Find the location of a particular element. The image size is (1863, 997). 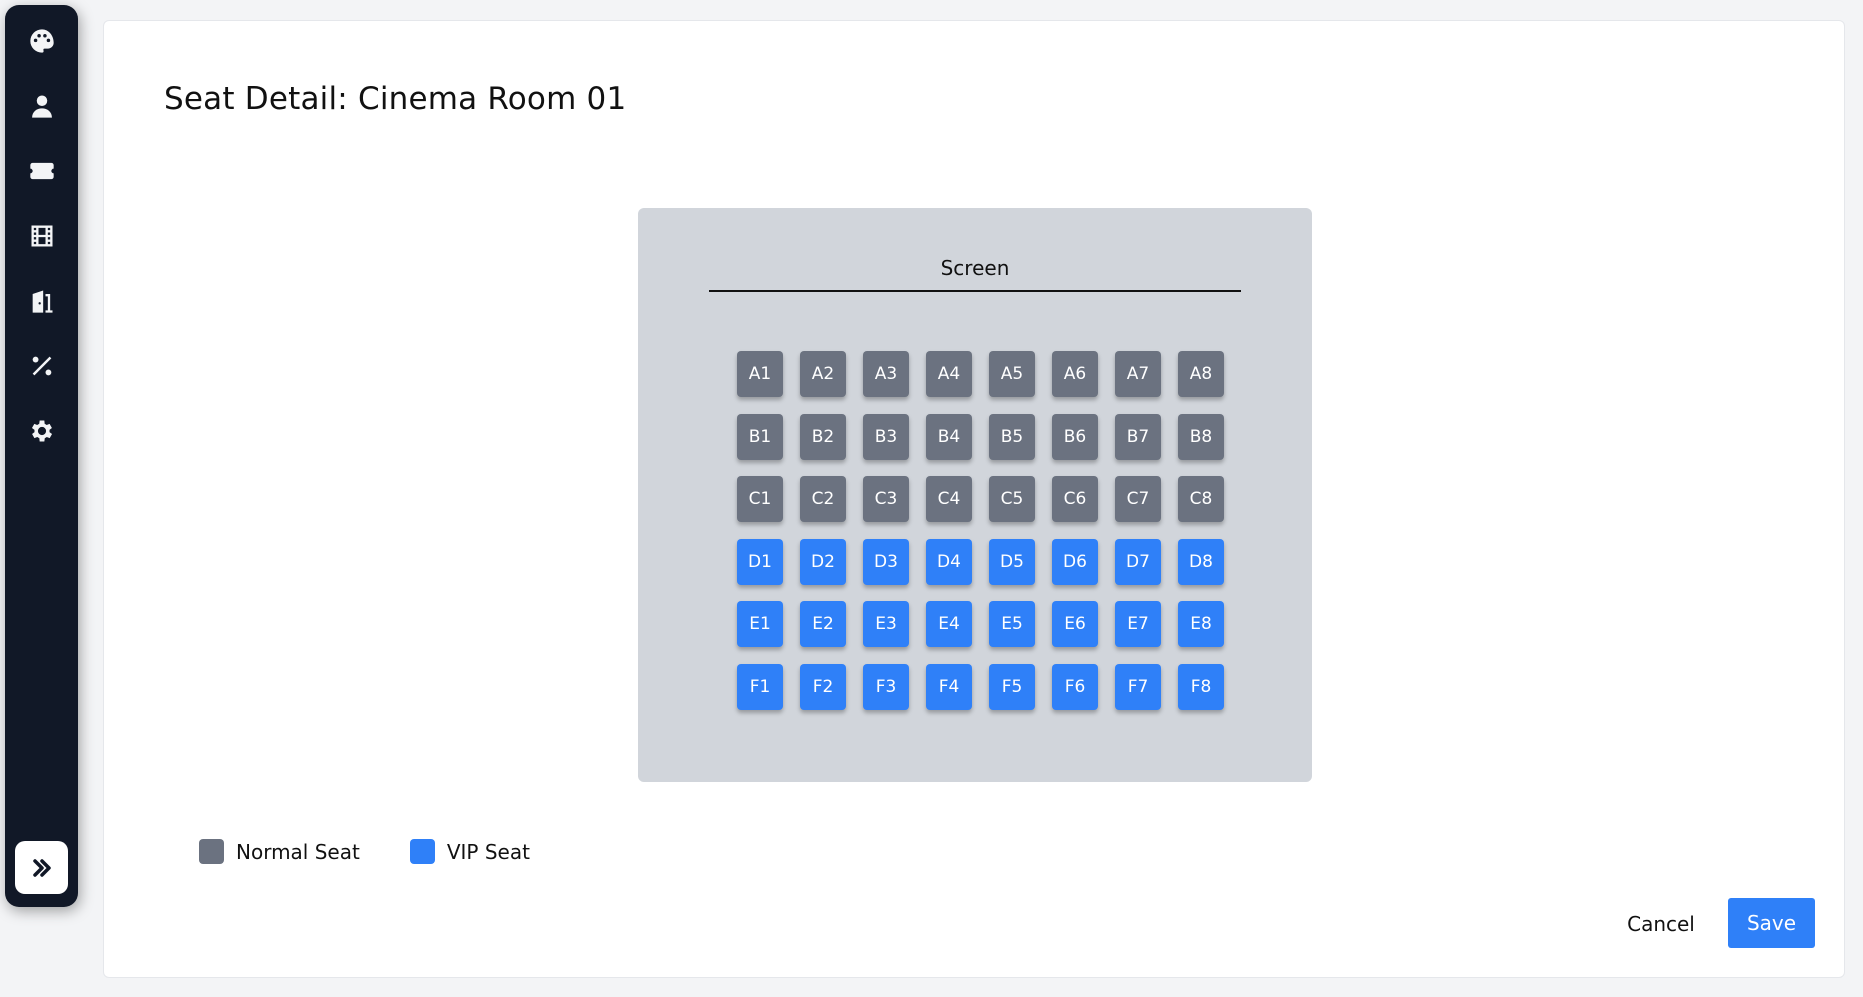

ticket-icon is located at coordinates (41, 171).